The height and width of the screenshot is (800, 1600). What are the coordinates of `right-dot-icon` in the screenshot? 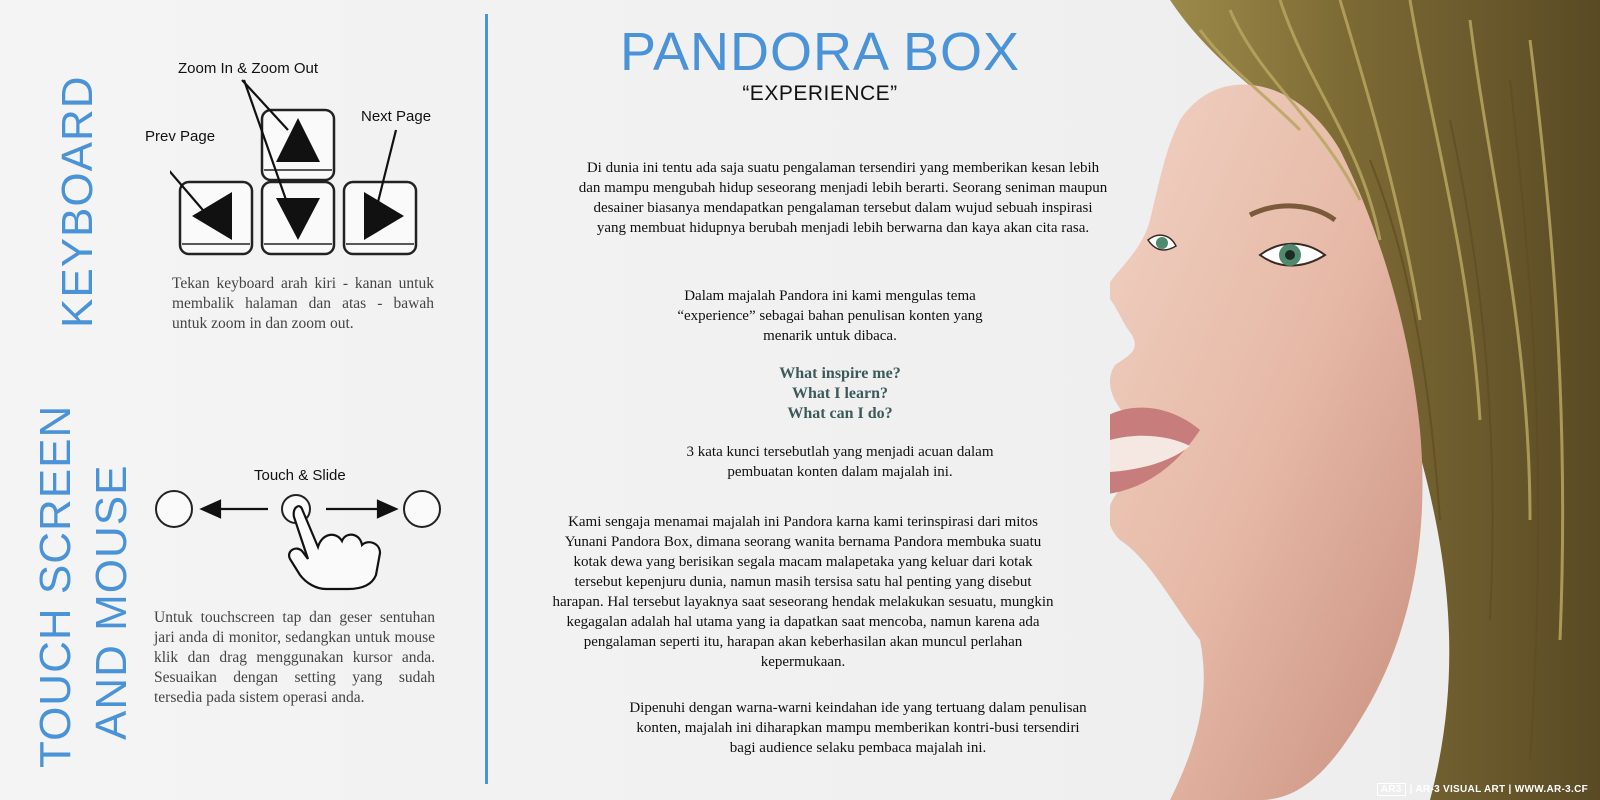 It's located at (422, 509).